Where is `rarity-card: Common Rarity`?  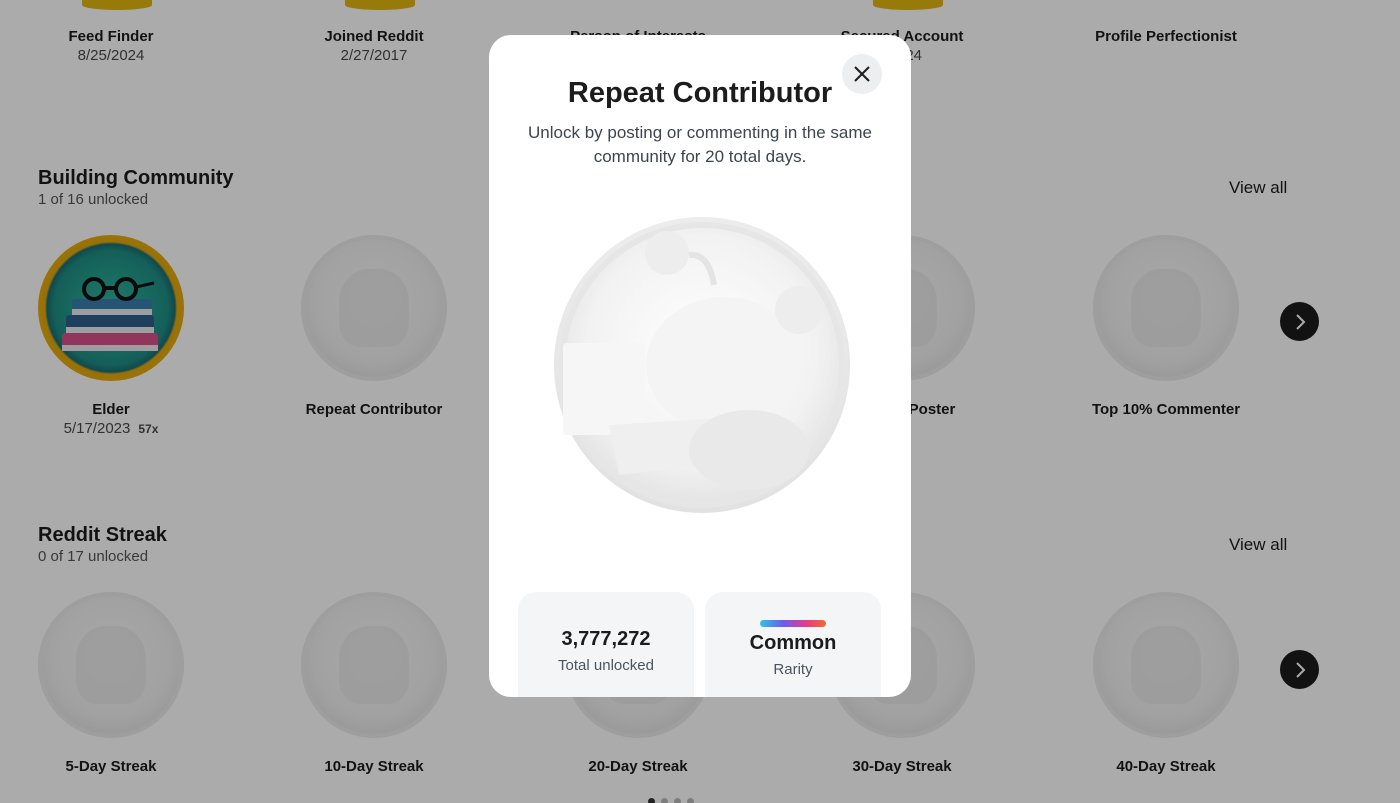
rarity-card: Common Rarity is located at coordinates (793, 644).